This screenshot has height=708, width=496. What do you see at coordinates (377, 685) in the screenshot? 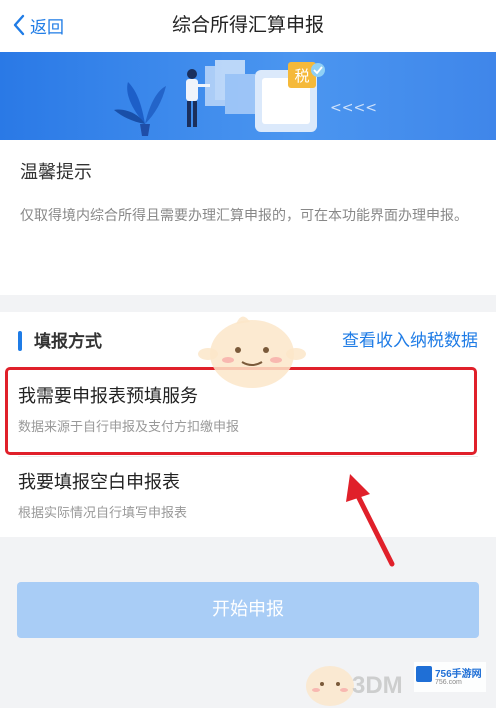
I see `watermark-3dm: 3DM` at bounding box center [377, 685].